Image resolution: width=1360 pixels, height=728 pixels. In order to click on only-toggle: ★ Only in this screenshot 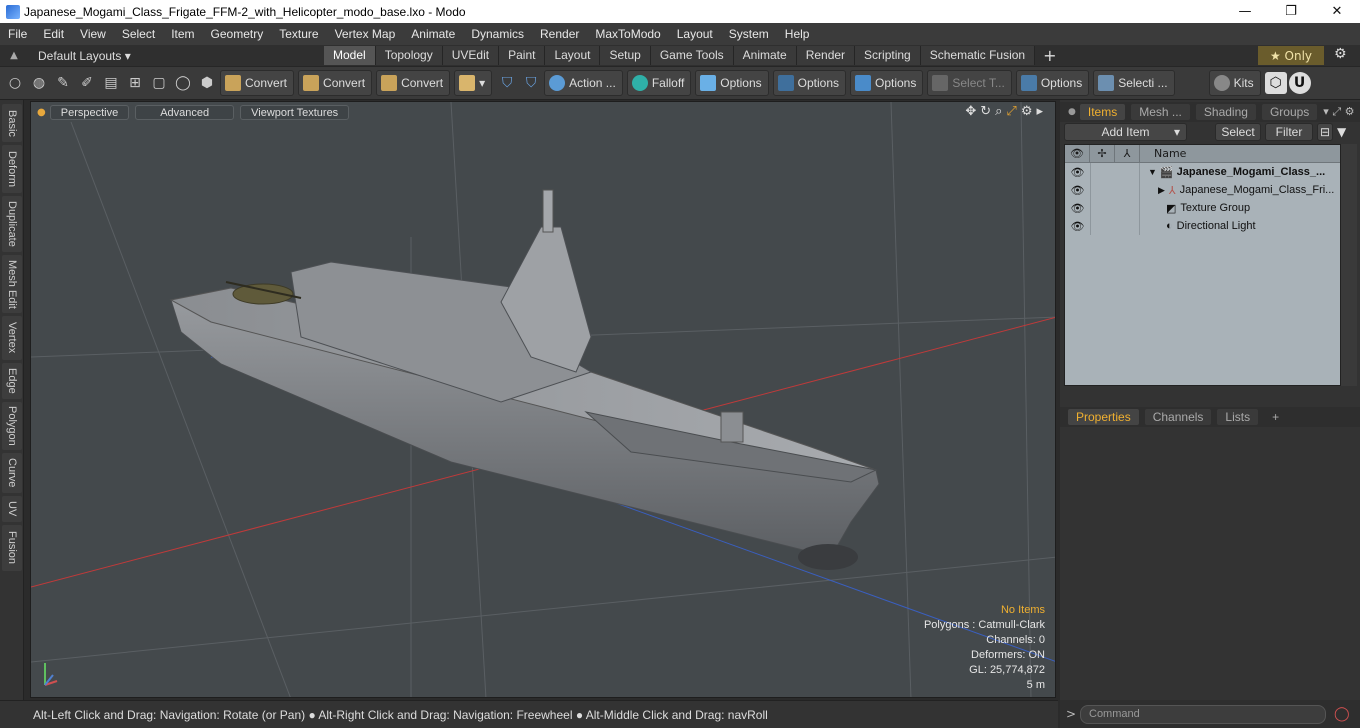, I will do `click(1291, 55)`.